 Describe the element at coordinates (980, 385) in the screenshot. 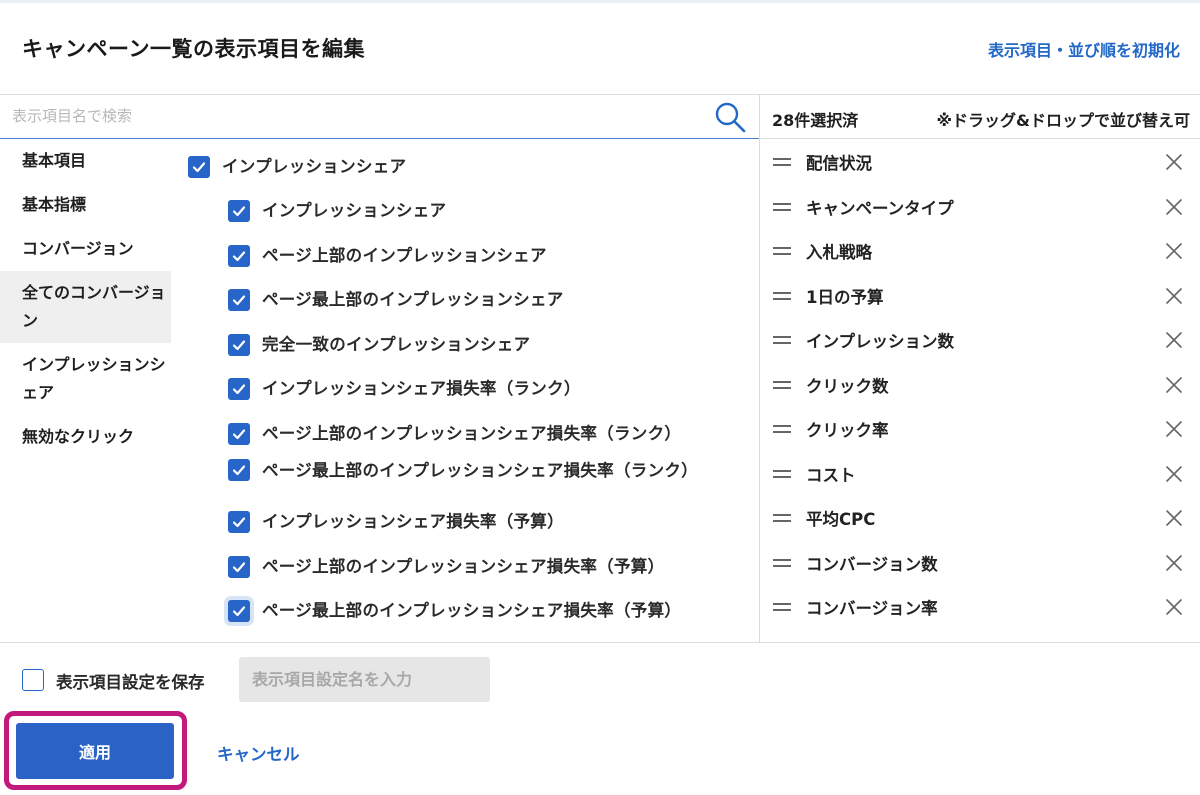

I see `selected-column-row: クリック数` at that location.